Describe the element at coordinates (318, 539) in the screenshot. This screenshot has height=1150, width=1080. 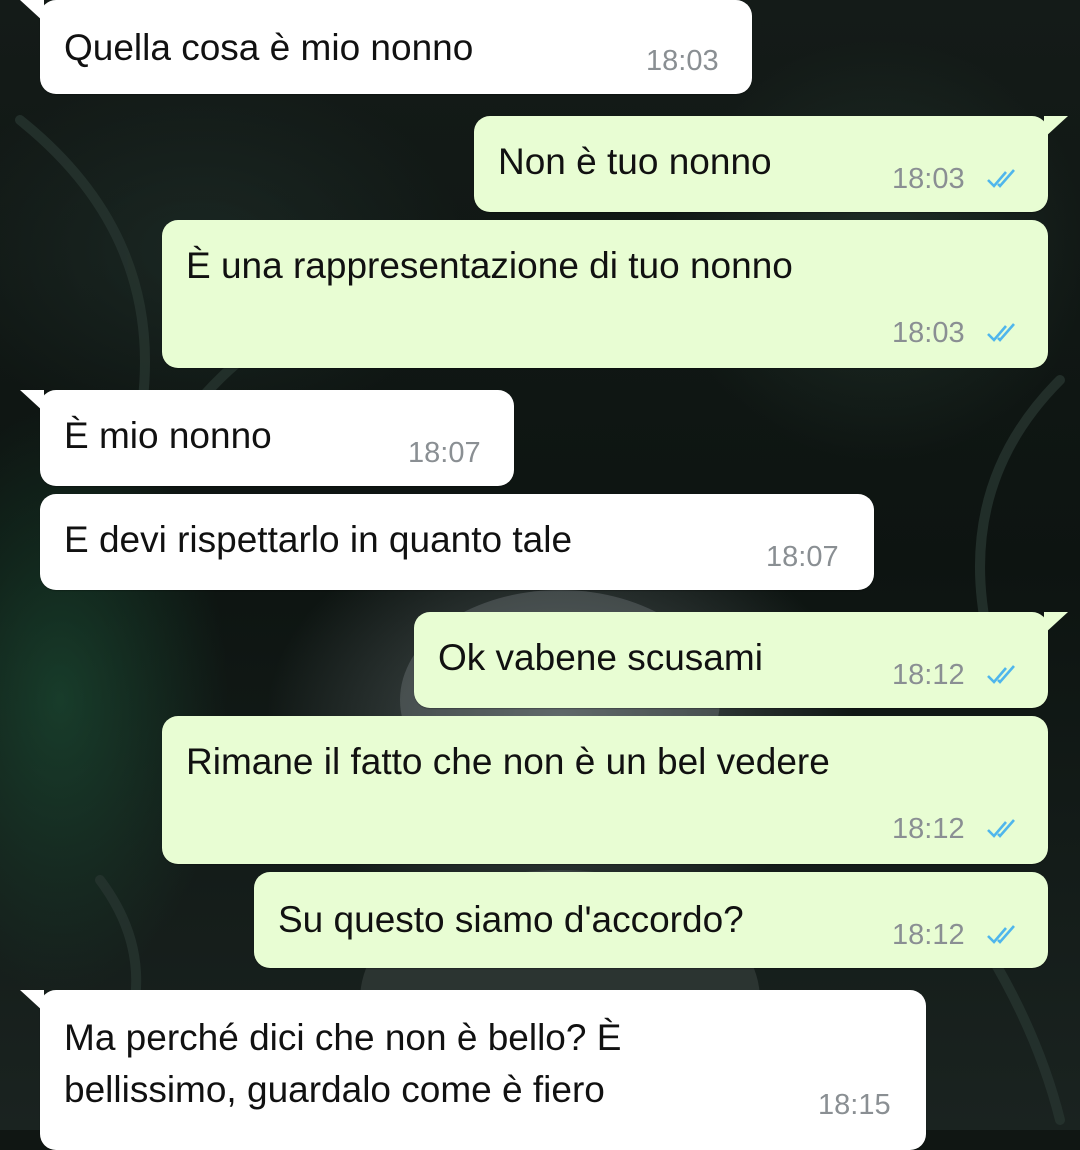
I see `message-text: E devi rispettarlo in quanto tale` at that location.